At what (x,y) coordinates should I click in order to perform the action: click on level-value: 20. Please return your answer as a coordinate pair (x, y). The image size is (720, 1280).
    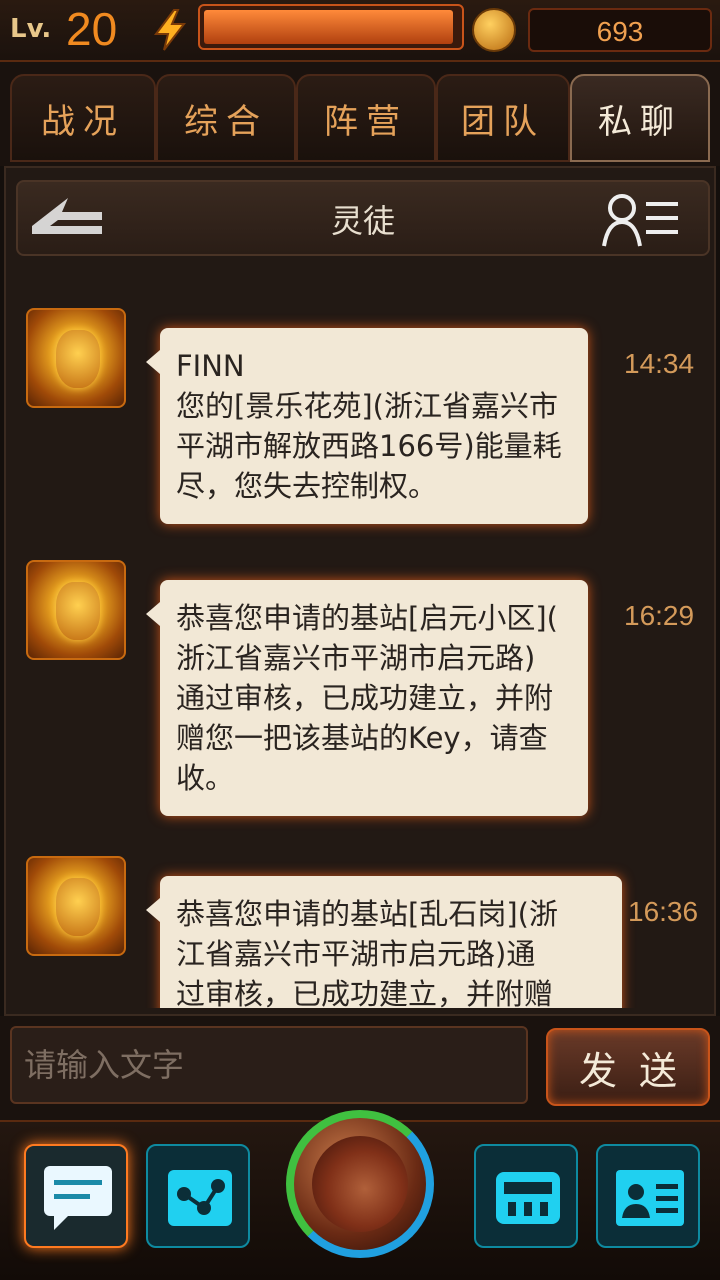
    Looking at the image, I should click on (92, 29).